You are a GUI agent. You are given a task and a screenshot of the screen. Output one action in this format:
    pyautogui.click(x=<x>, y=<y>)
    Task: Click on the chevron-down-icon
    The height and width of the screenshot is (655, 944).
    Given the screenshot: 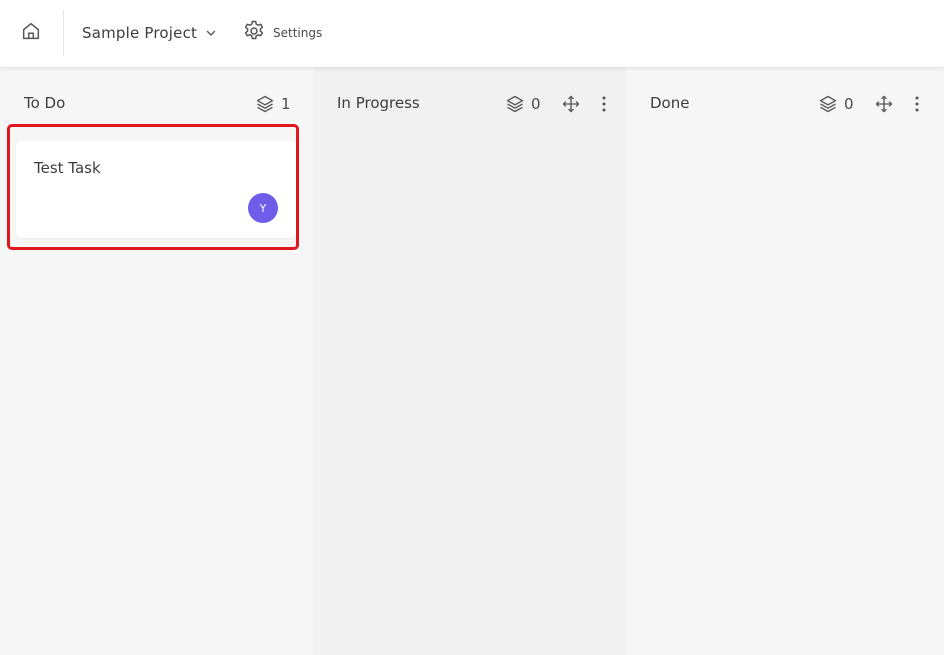 What is the action you would take?
    pyautogui.click(x=211, y=33)
    